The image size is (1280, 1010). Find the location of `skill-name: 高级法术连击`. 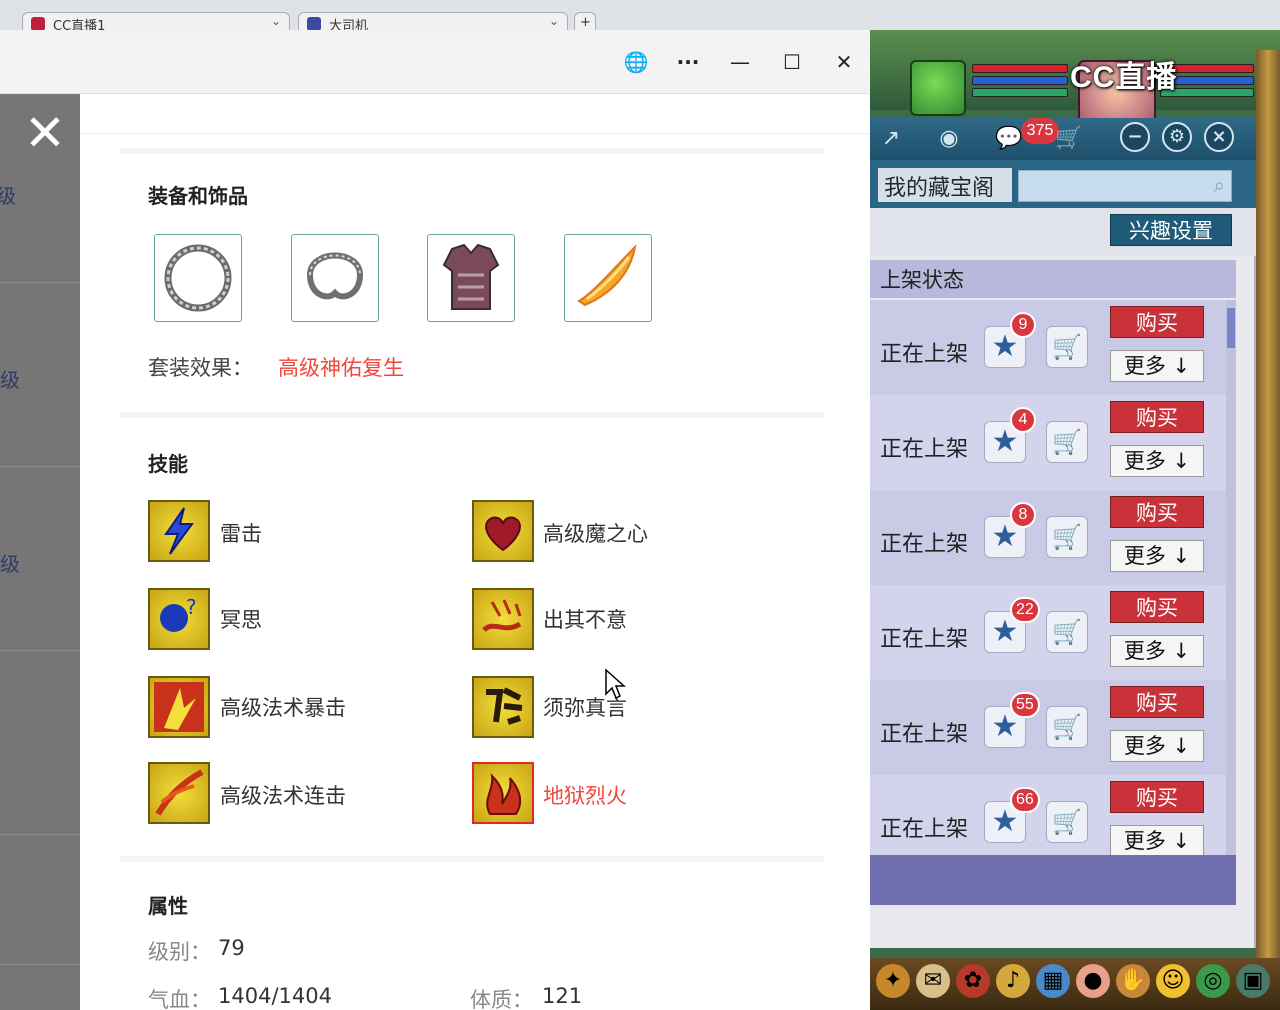

skill-name: 高级法术连击 is located at coordinates (283, 796).